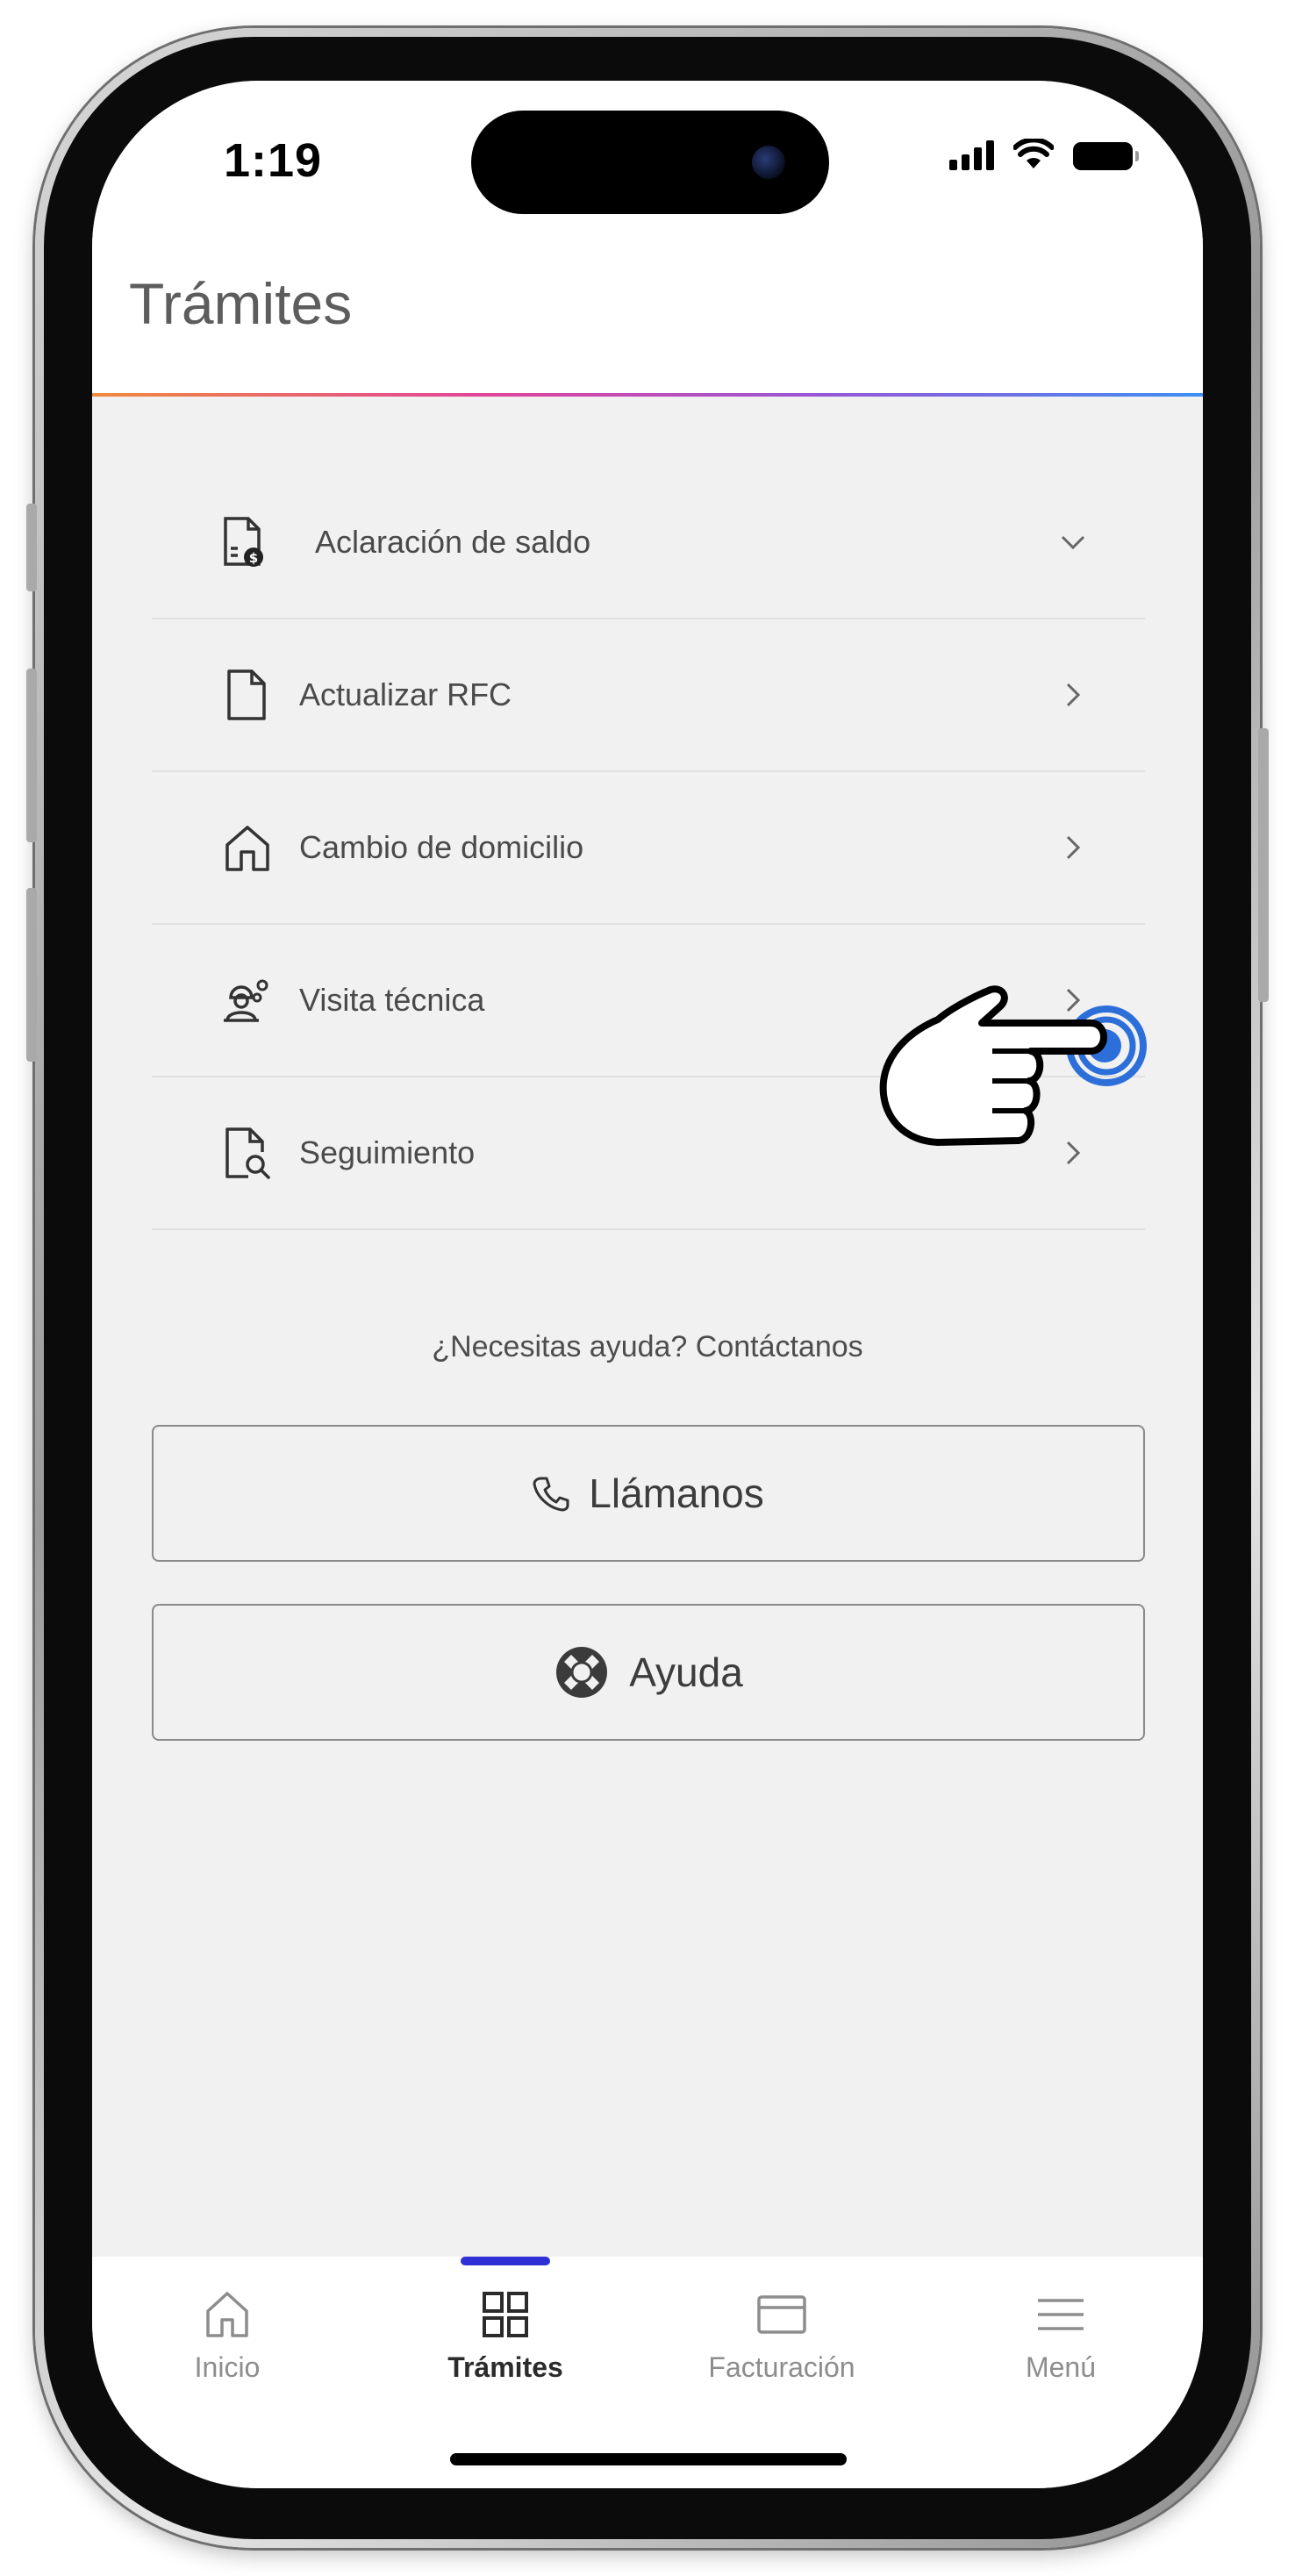 Image resolution: width=1295 pixels, height=2576 pixels. I want to click on tab-facturacion: Facturación, so click(782, 2335).